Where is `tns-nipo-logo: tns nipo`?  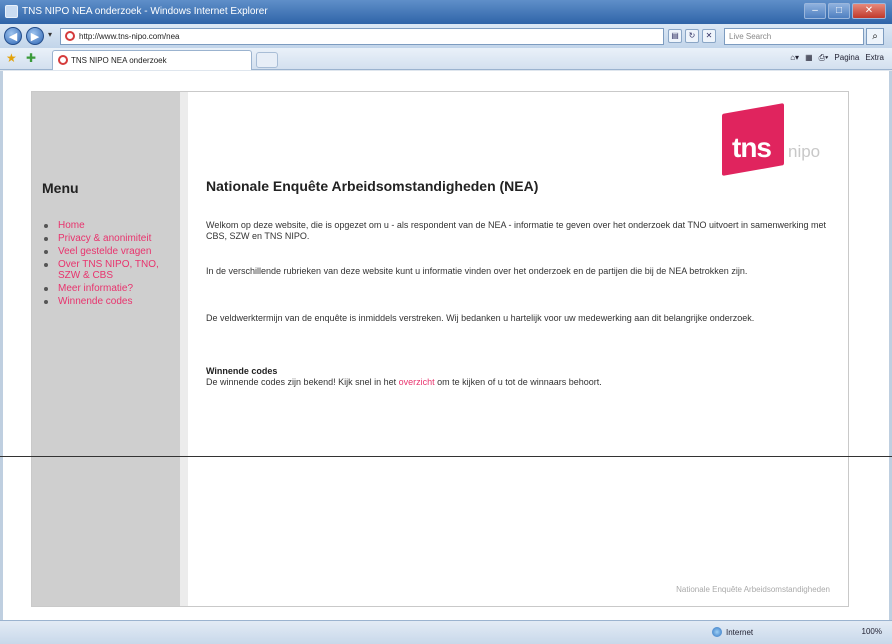
tns-nipo-logo: tns nipo is located at coordinates (780, 143).